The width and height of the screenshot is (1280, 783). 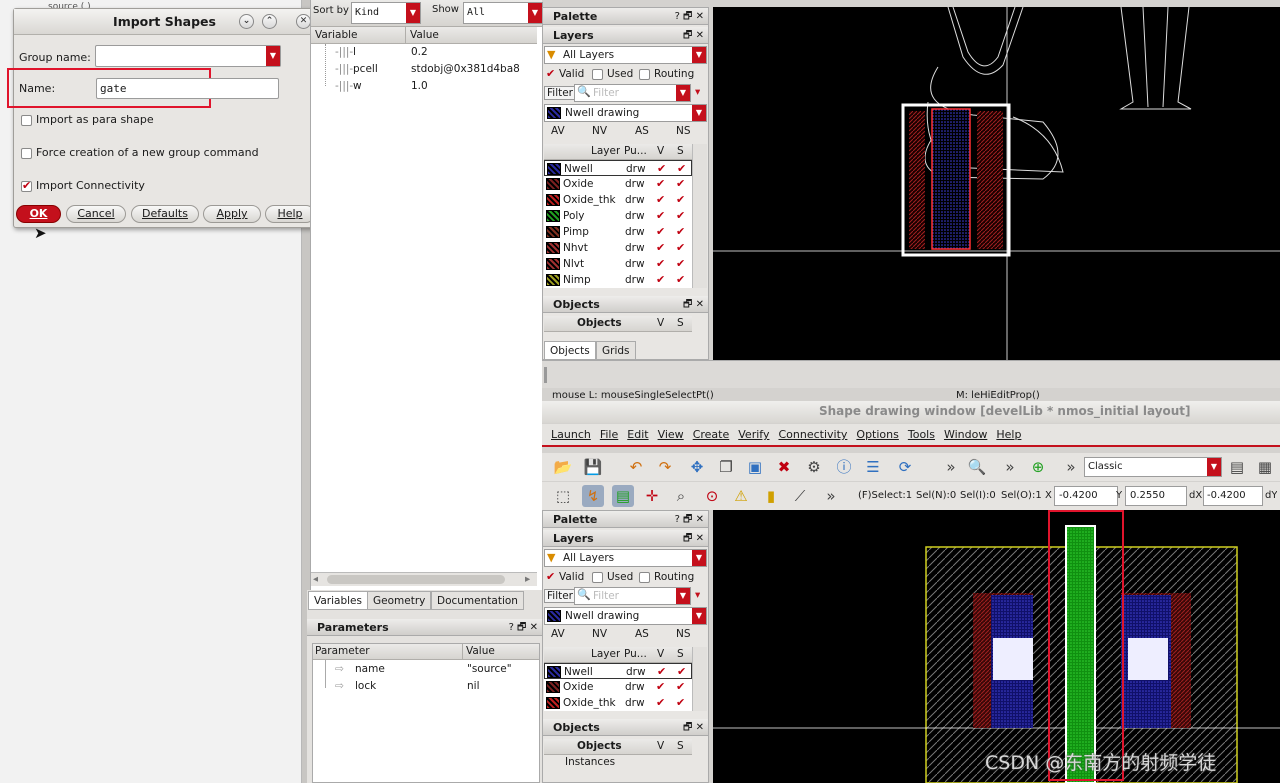 What do you see at coordinates (527, 579) in the screenshot?
I see `scroll-right-icon: ▸` at bounding box center [527, 579].